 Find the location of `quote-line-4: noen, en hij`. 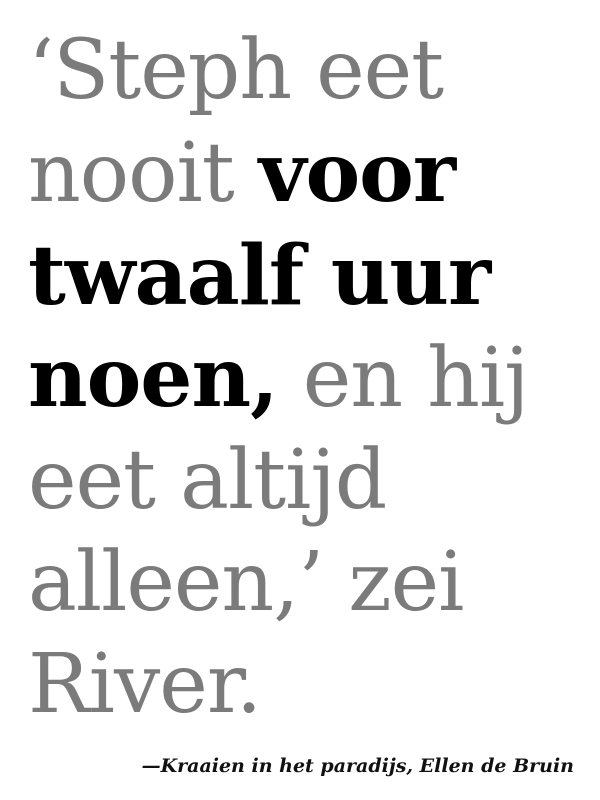

quote-line-4: noen, en hij is located at coordinates (308, 378).